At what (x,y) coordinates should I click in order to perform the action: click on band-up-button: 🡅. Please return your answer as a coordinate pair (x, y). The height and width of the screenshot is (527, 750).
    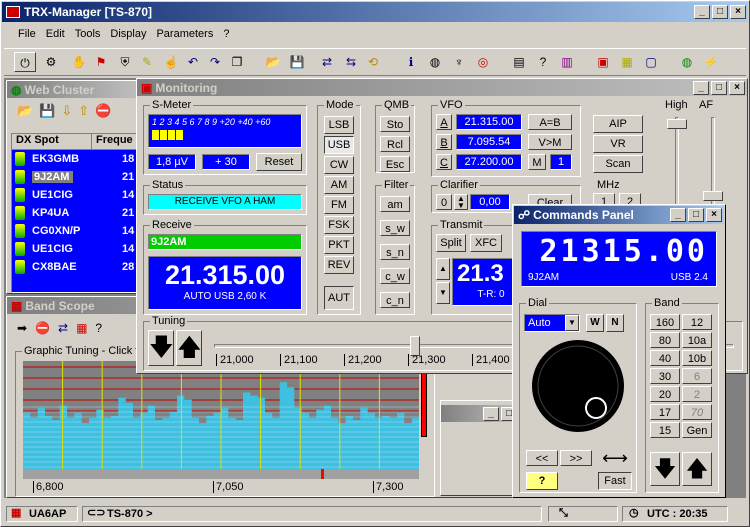
    Looking at the image, I should click on (697, 469).